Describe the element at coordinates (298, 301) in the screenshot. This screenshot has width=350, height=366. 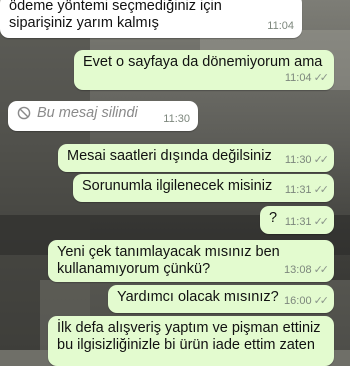
I see `message-time: 16:00` at that location.